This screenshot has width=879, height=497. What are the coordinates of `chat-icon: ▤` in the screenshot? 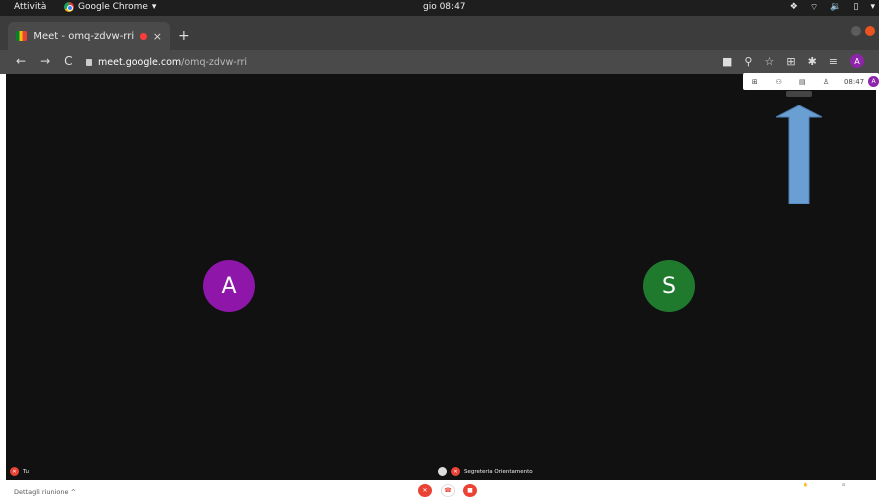 It's located at (802, 82).